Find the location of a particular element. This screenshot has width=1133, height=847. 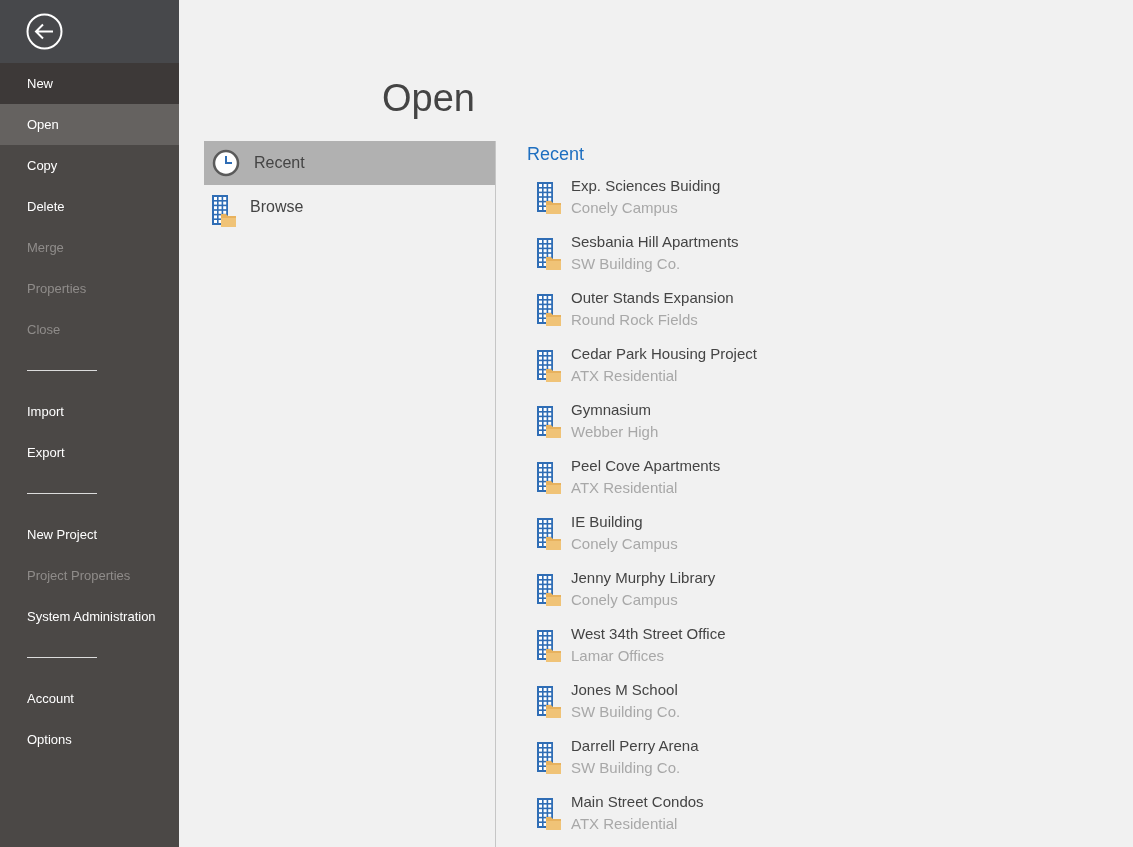

project-location: Round Rock Fields is located at coordinates (635, 320).